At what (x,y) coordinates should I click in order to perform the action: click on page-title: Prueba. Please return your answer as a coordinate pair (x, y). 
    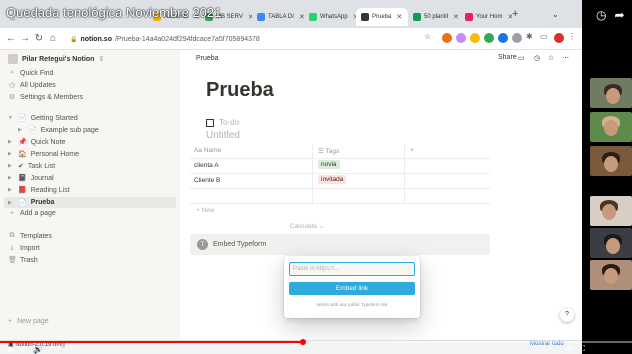
    Looking at the image, I should click on (240, 90).